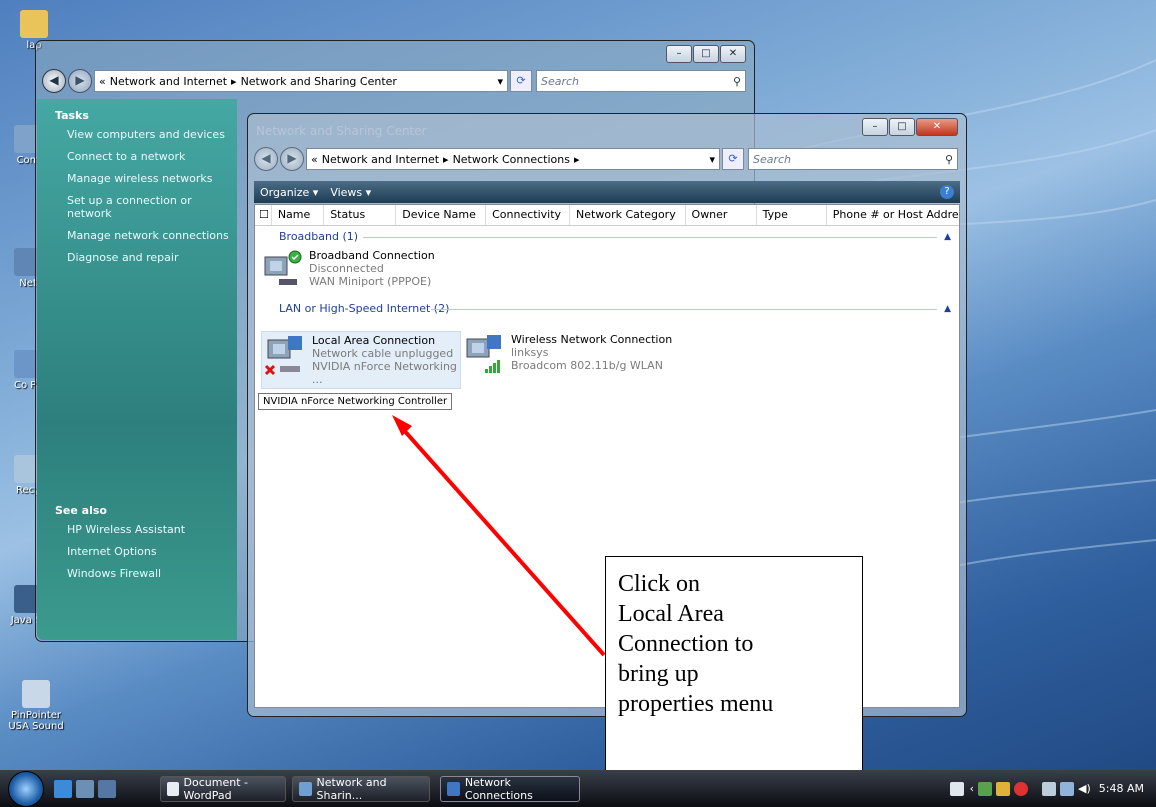  What do you see at coordinates (985, 788) in the screenshot?
I see `tray-app-icon` at bounding box center [985, 788].